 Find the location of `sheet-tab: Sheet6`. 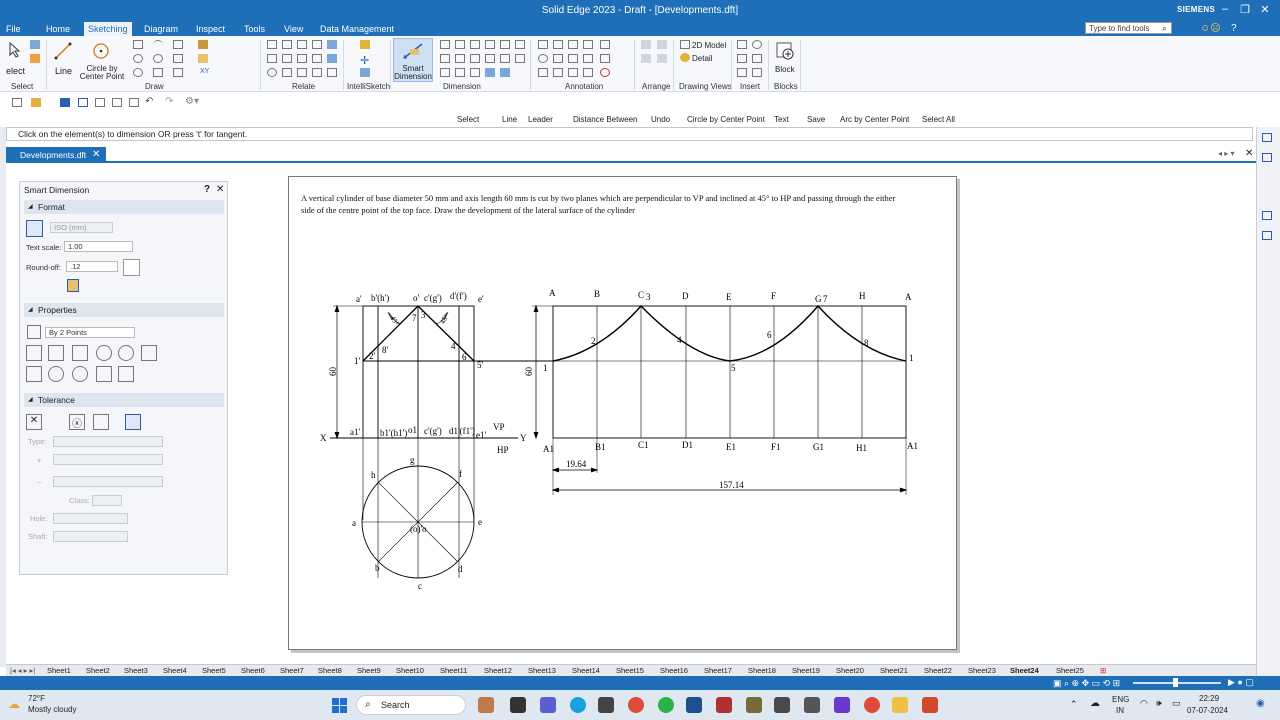

sheet-tab: Sheet6 is located at coordinates (253, 670).